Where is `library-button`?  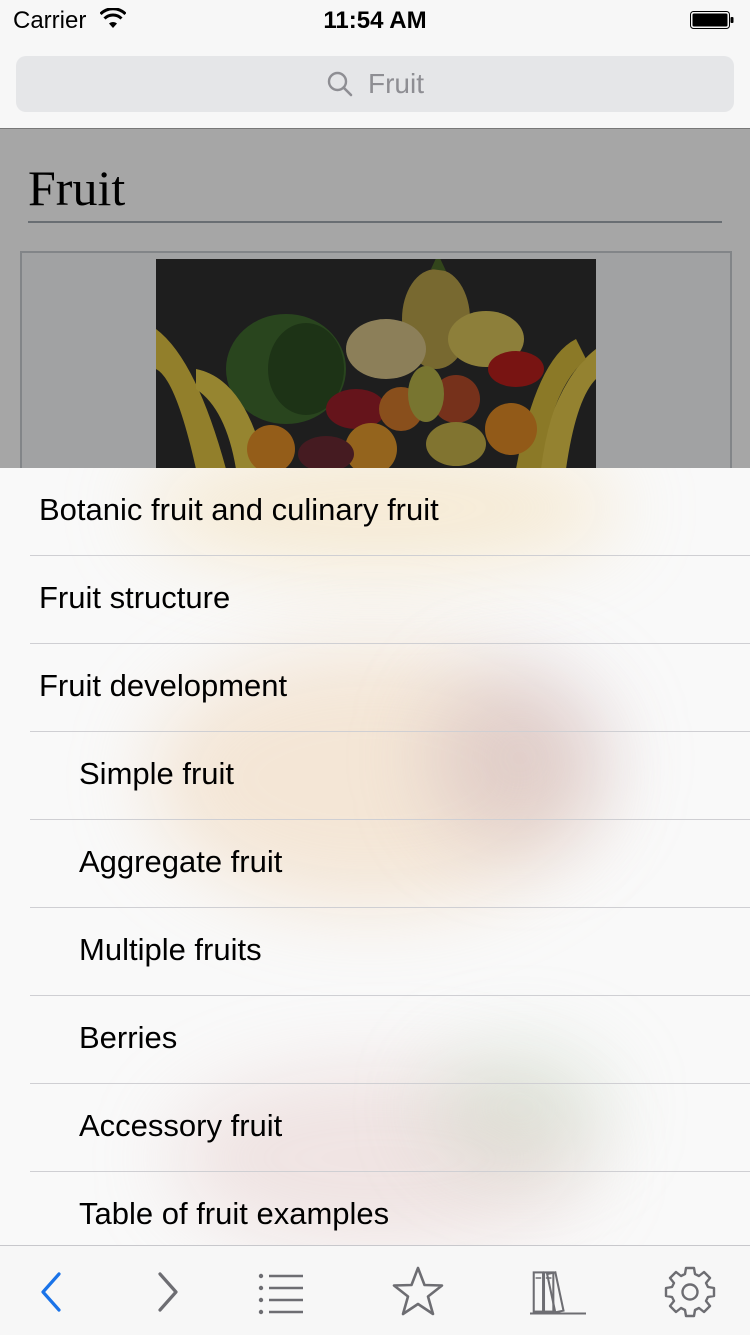 library-button is located at coordinates (558, 1292).